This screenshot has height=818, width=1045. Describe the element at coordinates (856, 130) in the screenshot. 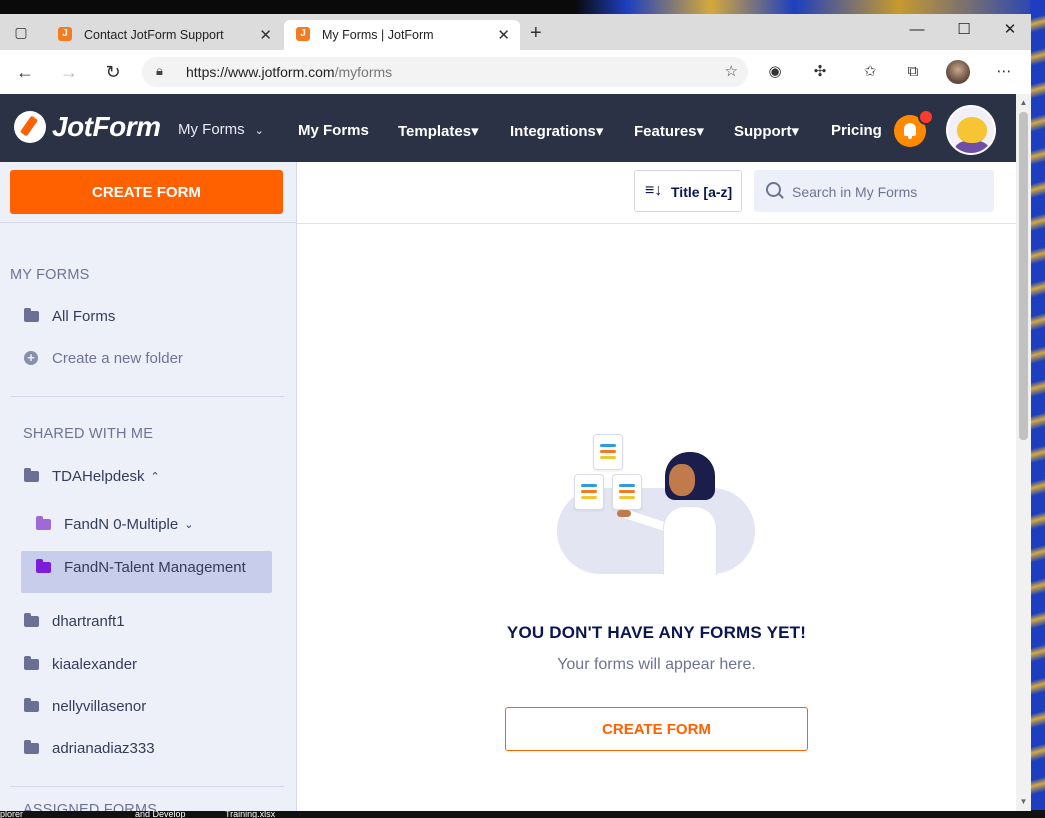

I see `nav-pricing: Pricing` at that location.